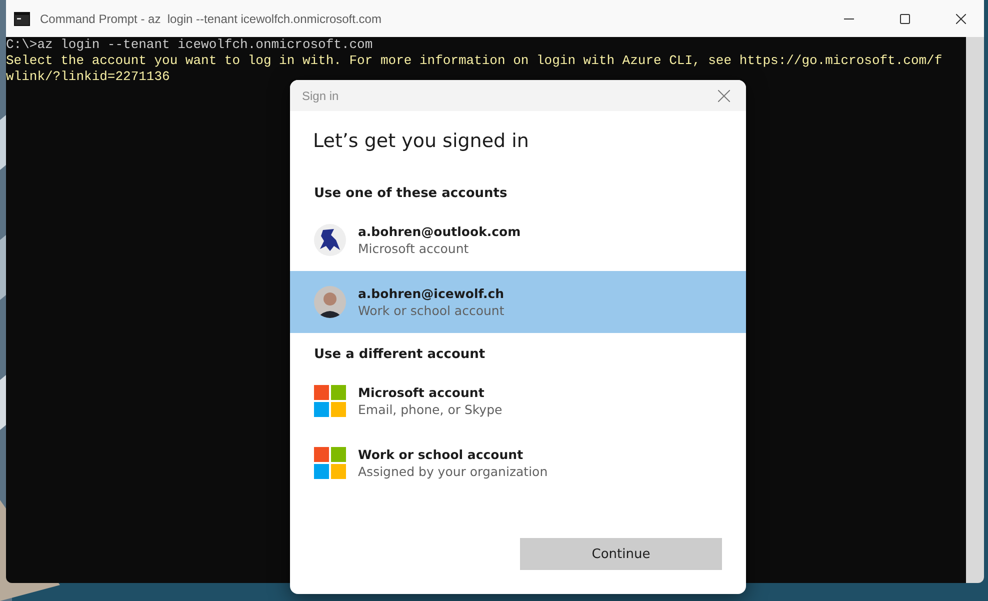 This screenshot has width=988, height=601. I want to click on section-heading: Use one of these accounts, so click(411, 193).